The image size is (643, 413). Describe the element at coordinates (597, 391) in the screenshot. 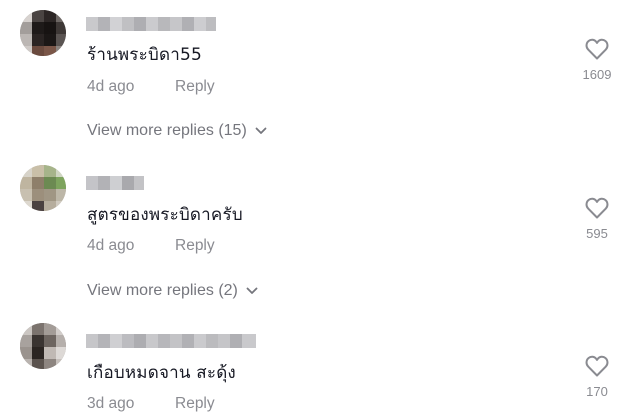

I see `like-count: 170` at that location.